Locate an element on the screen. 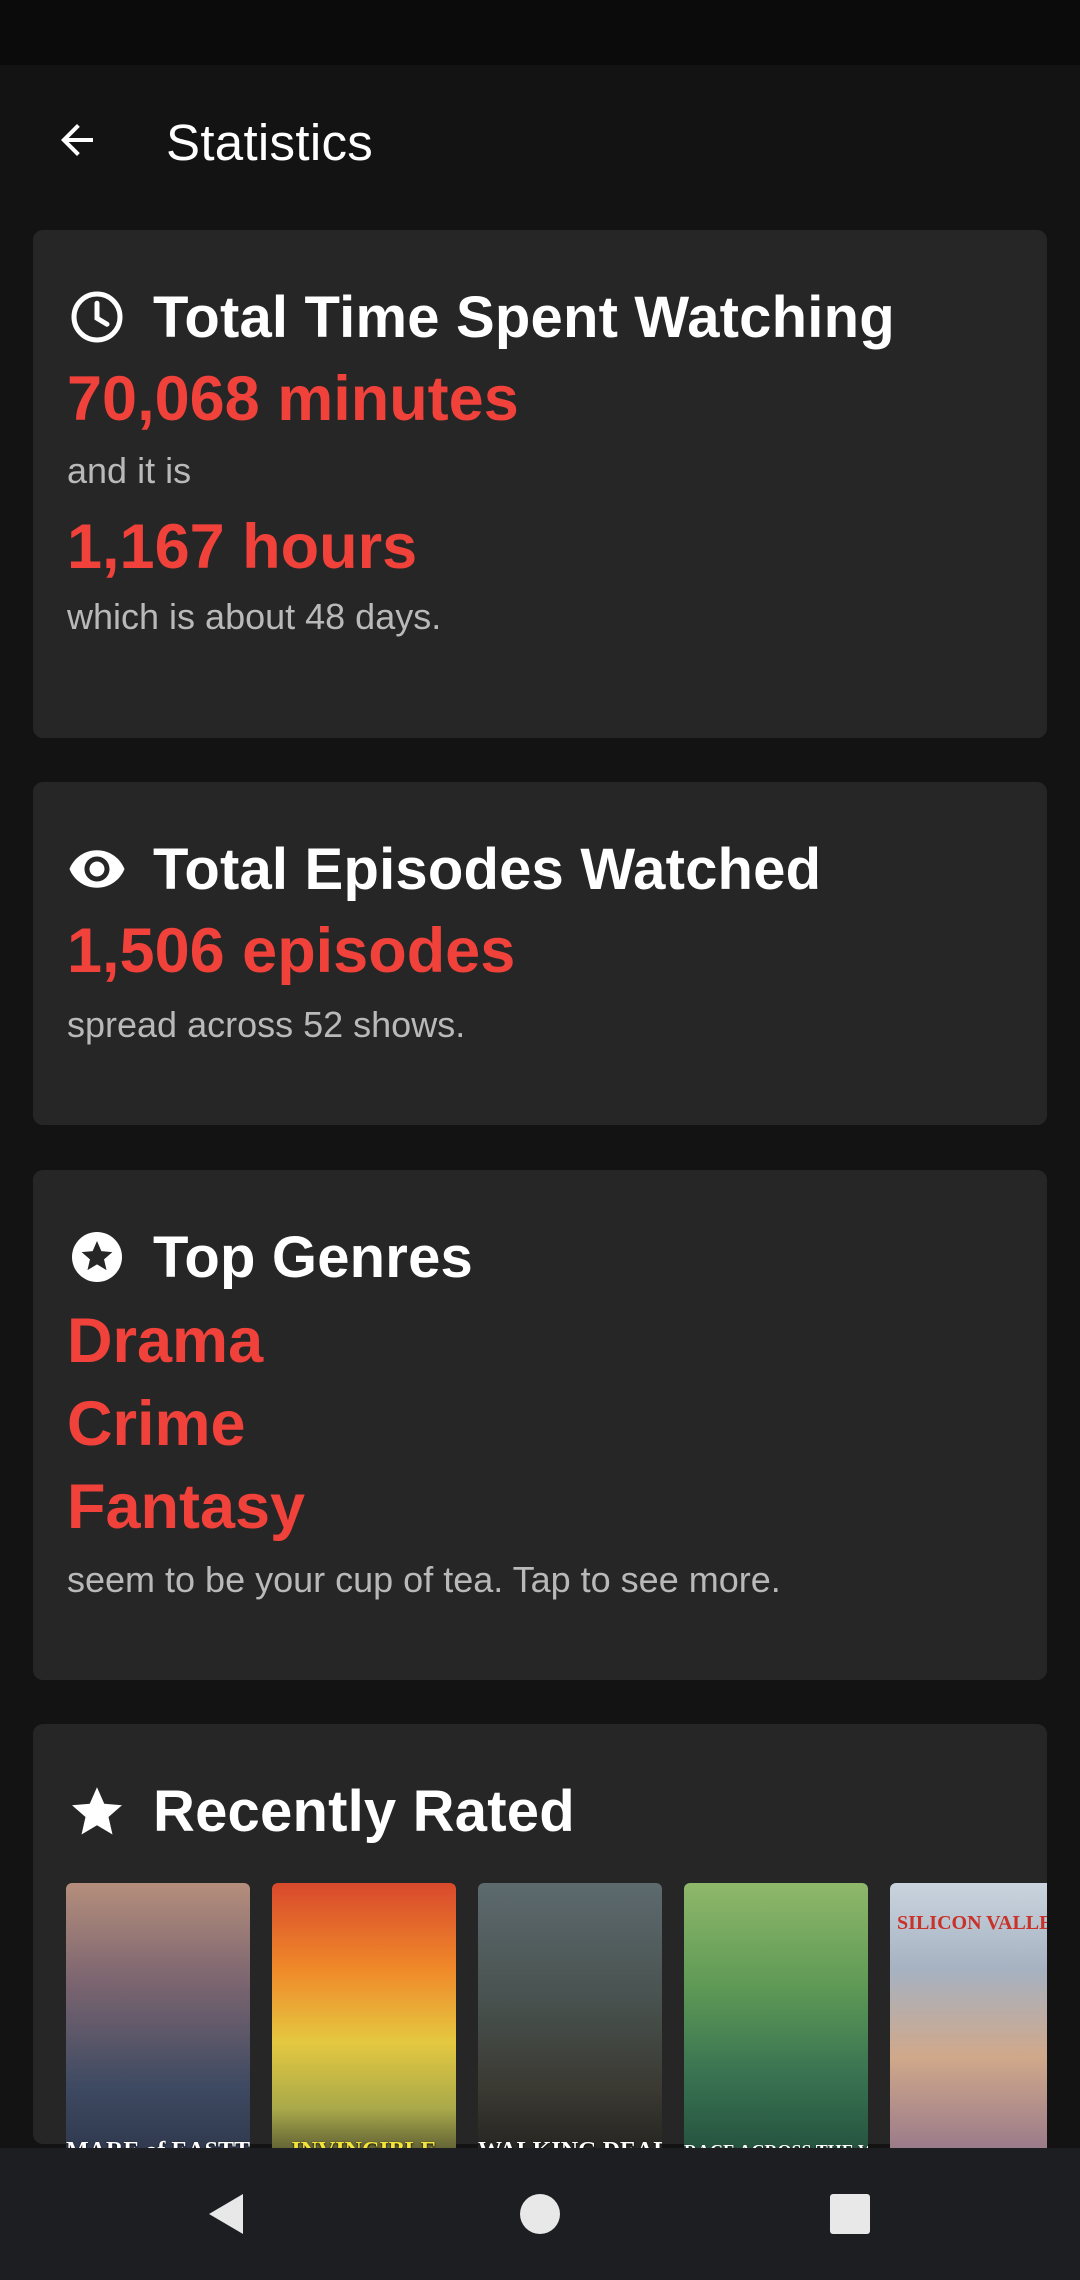  status-bar is located at coordinates (540, 32).